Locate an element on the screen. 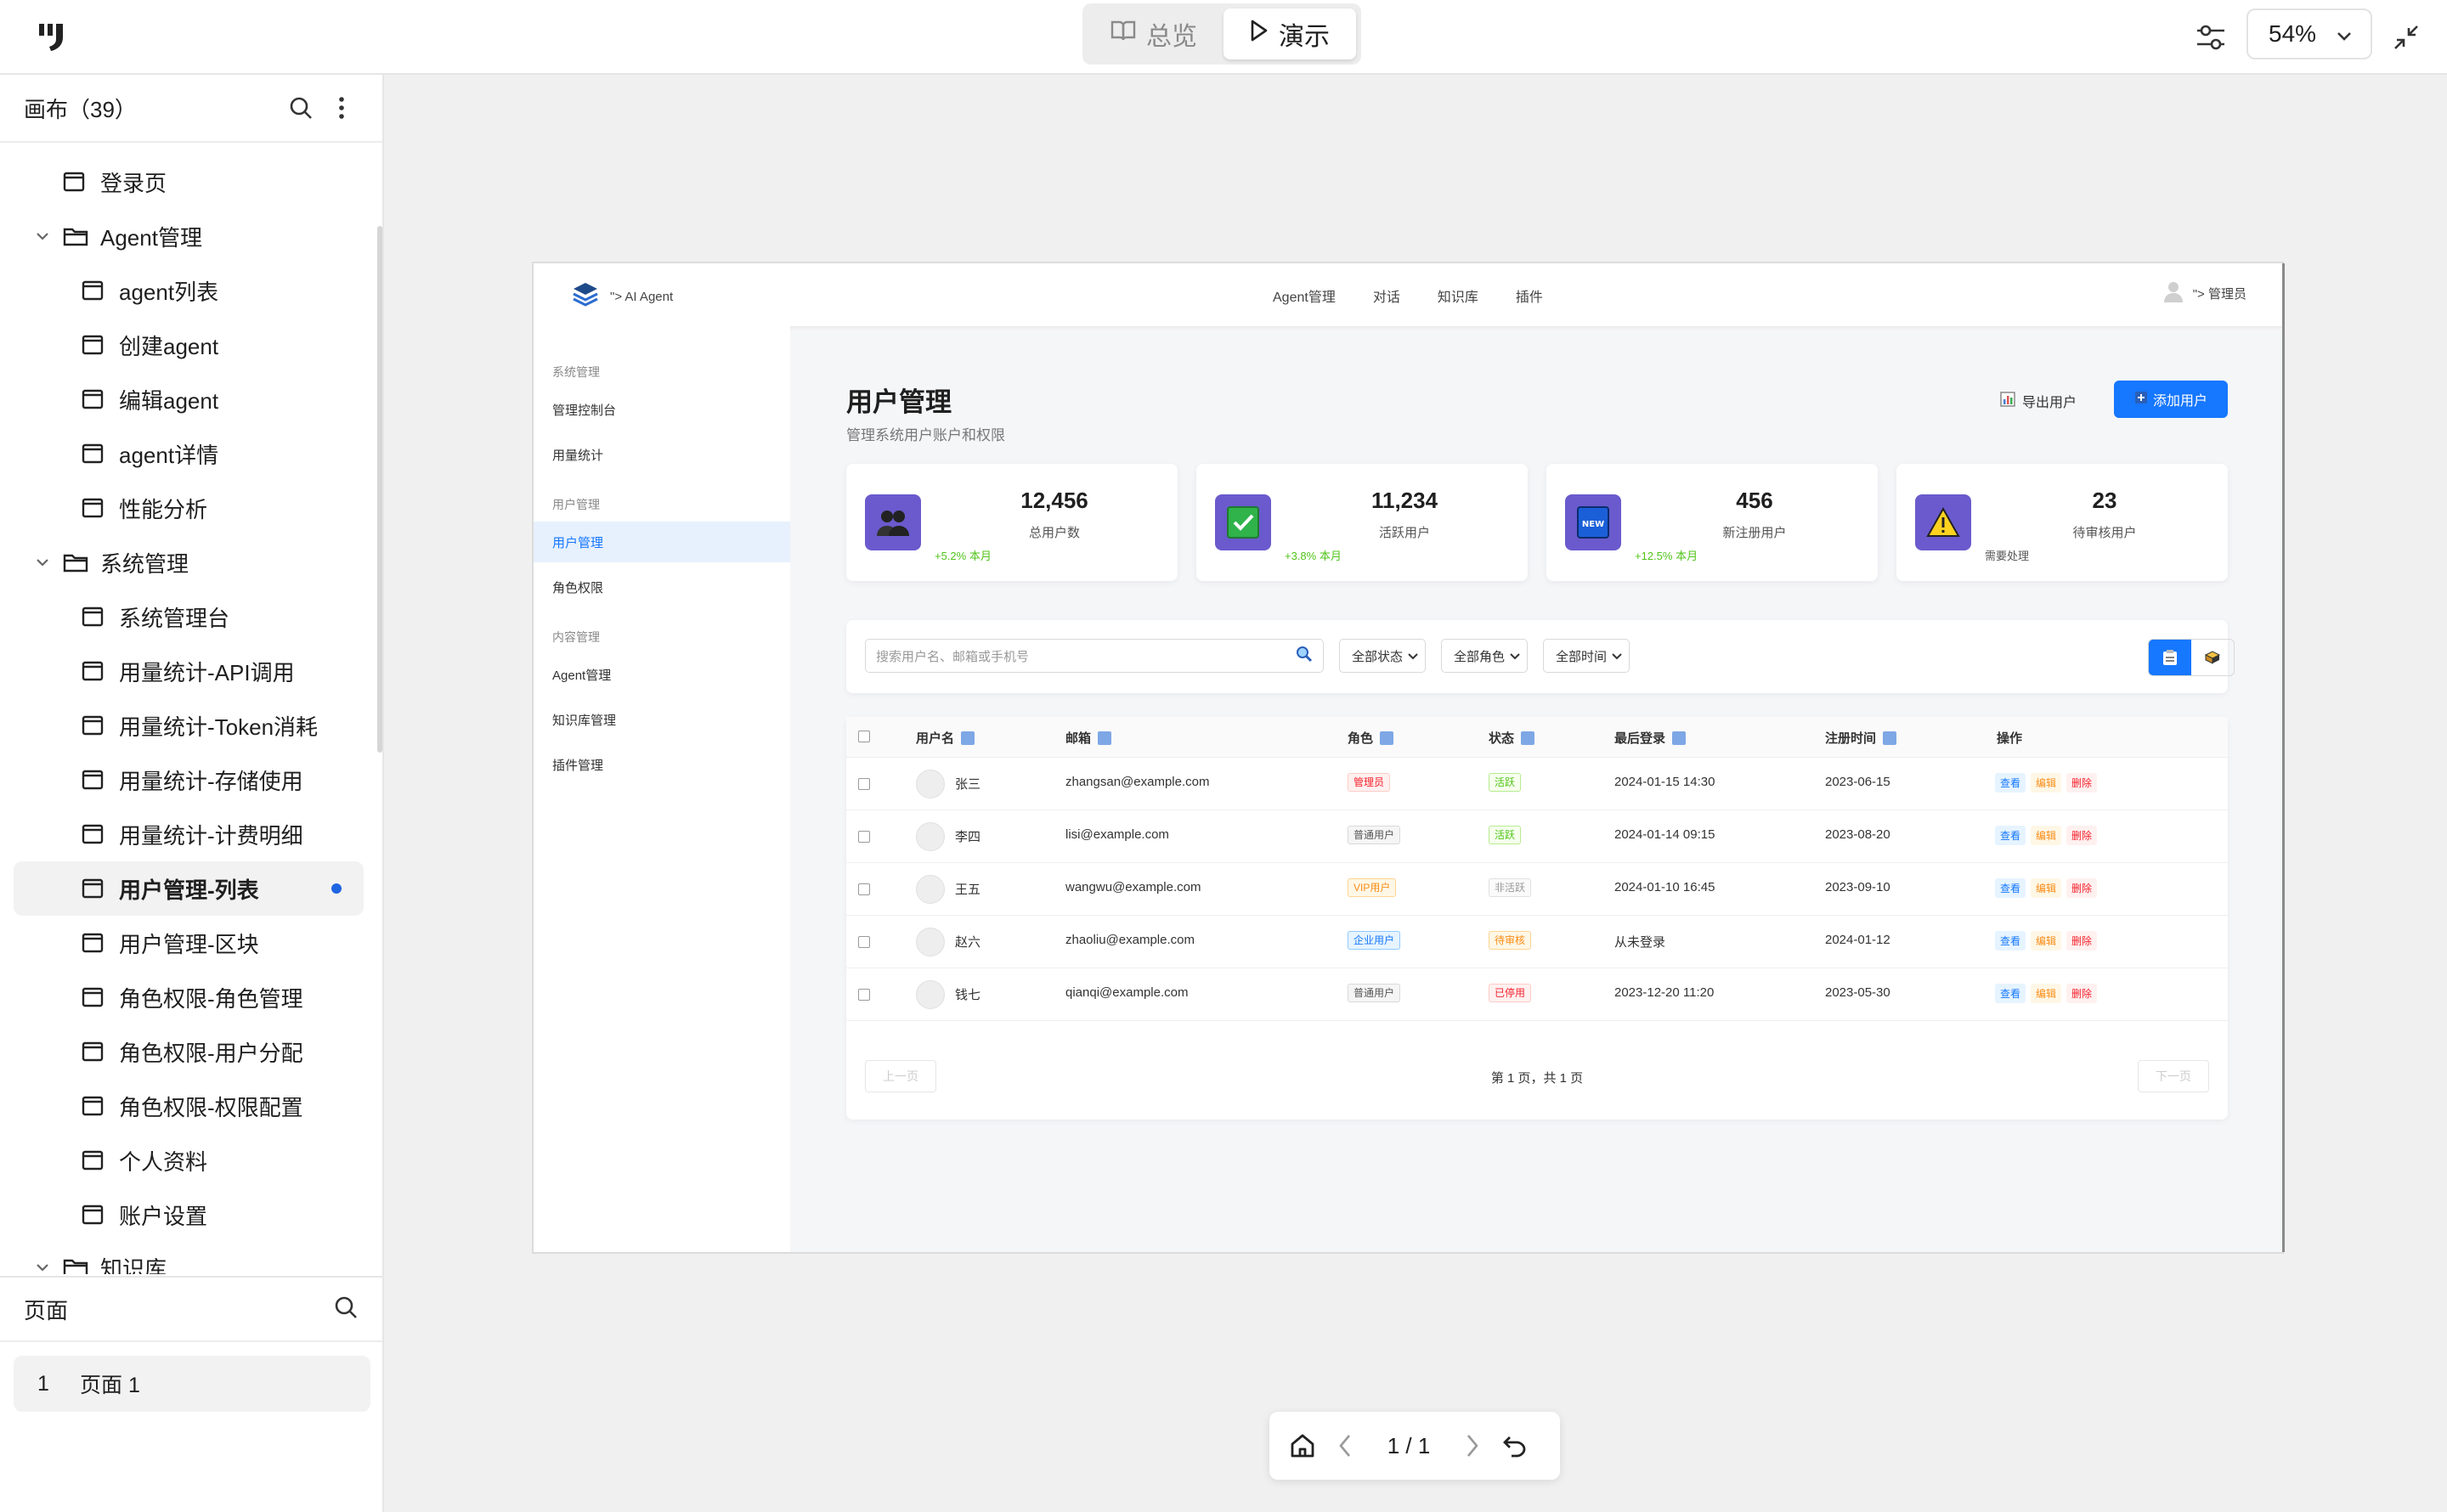 This screenshot has width=2447, height=1512. stat-value: 23 is located at coordinates (2104, 500).